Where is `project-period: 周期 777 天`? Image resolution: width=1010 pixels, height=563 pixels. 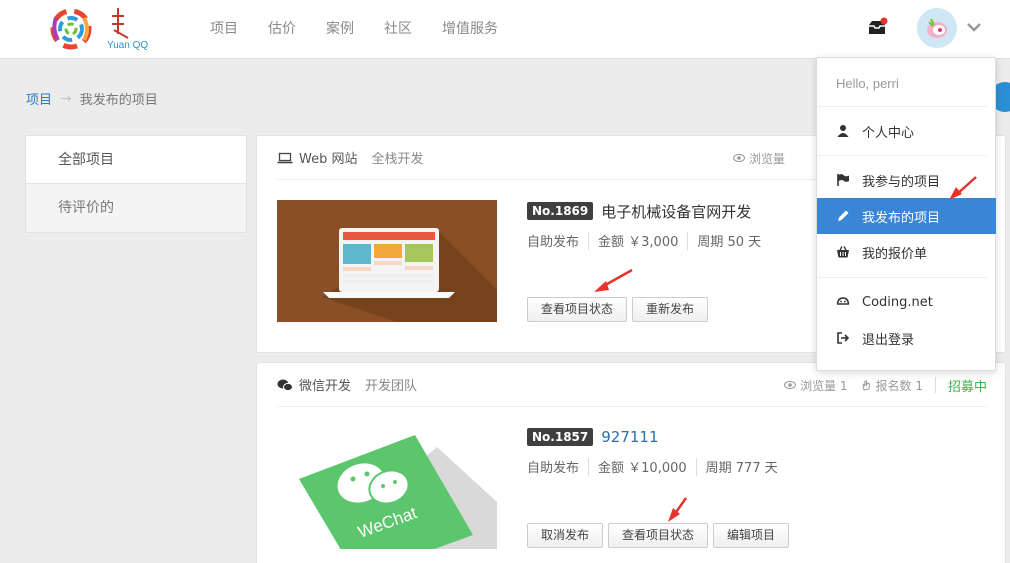
project-period: 周期 777 天 is located at coordinates (741, 468).